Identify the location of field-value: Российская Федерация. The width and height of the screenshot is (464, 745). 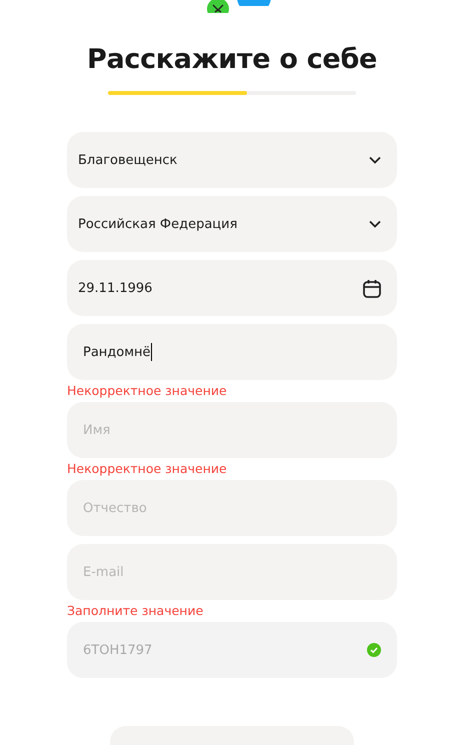
(158, 224).